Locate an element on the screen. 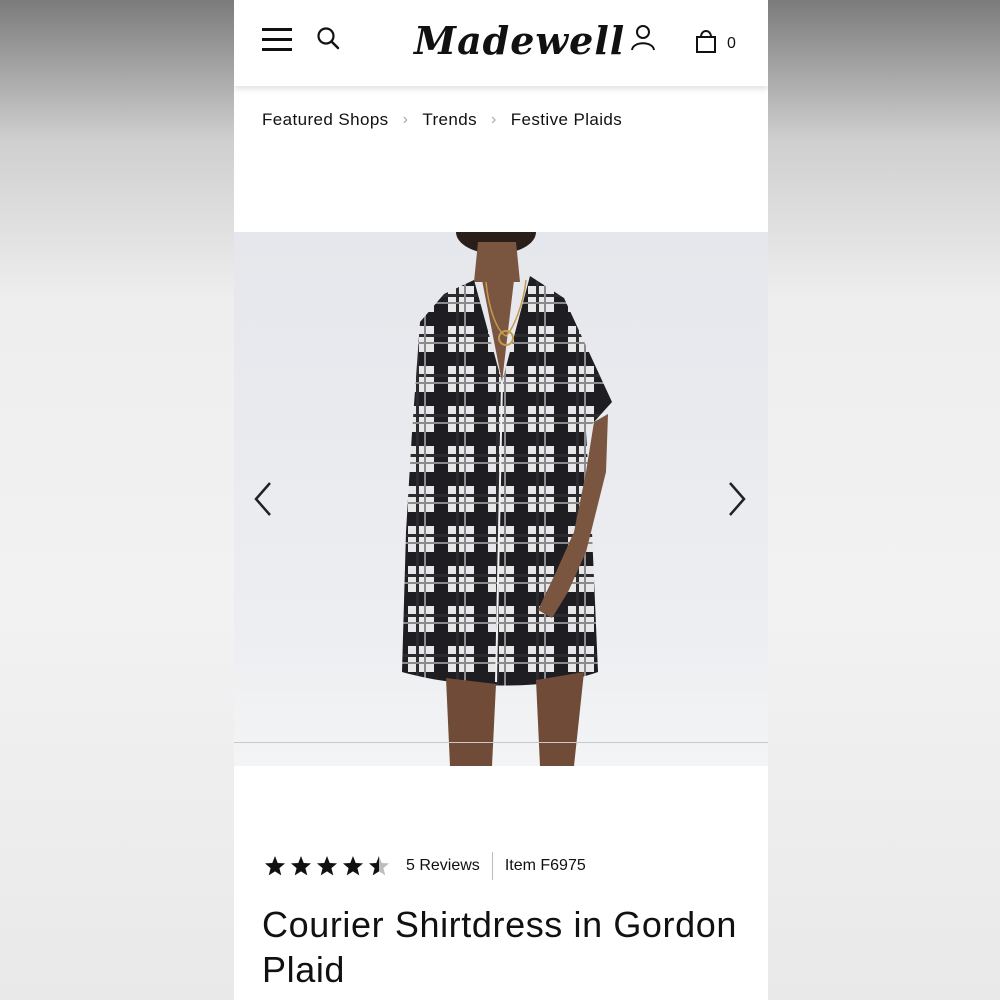  shopping-bag-icon is located at coordinates (706, 43).